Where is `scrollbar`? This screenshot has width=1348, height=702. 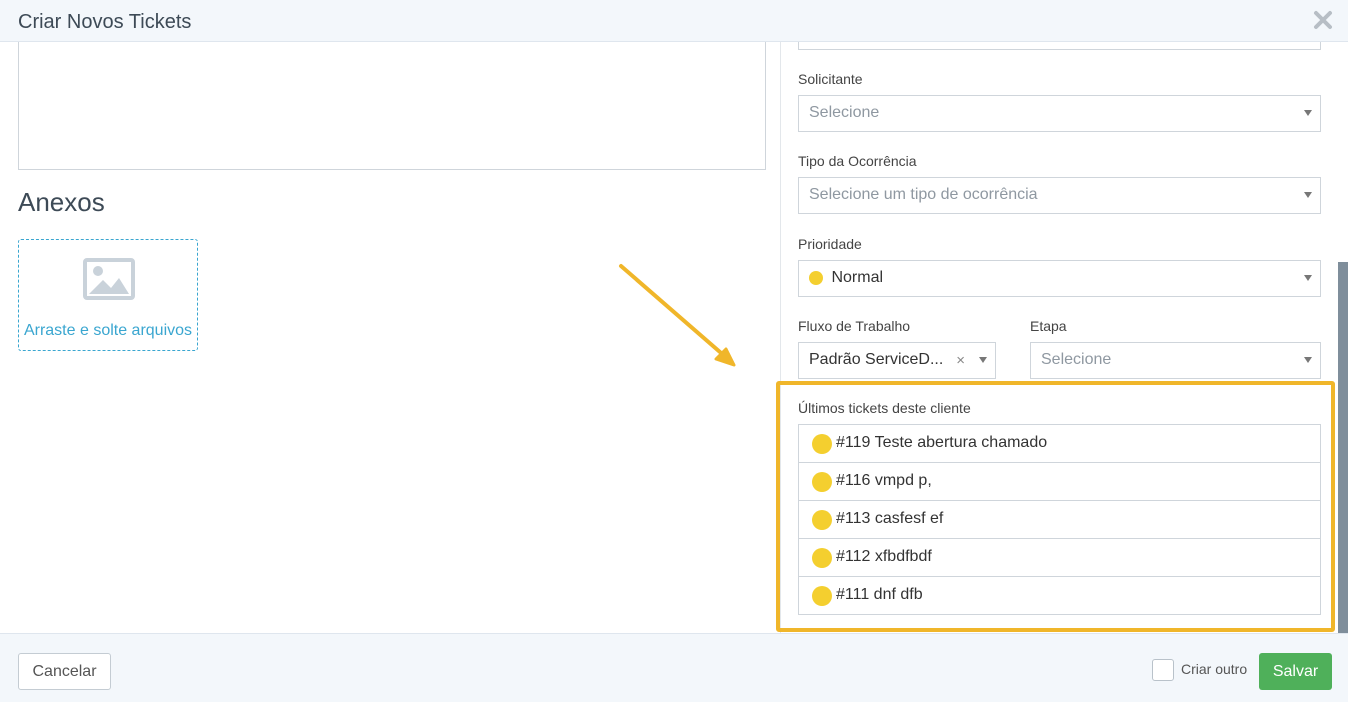 scrollbar is located at coordinates (1343, 447).